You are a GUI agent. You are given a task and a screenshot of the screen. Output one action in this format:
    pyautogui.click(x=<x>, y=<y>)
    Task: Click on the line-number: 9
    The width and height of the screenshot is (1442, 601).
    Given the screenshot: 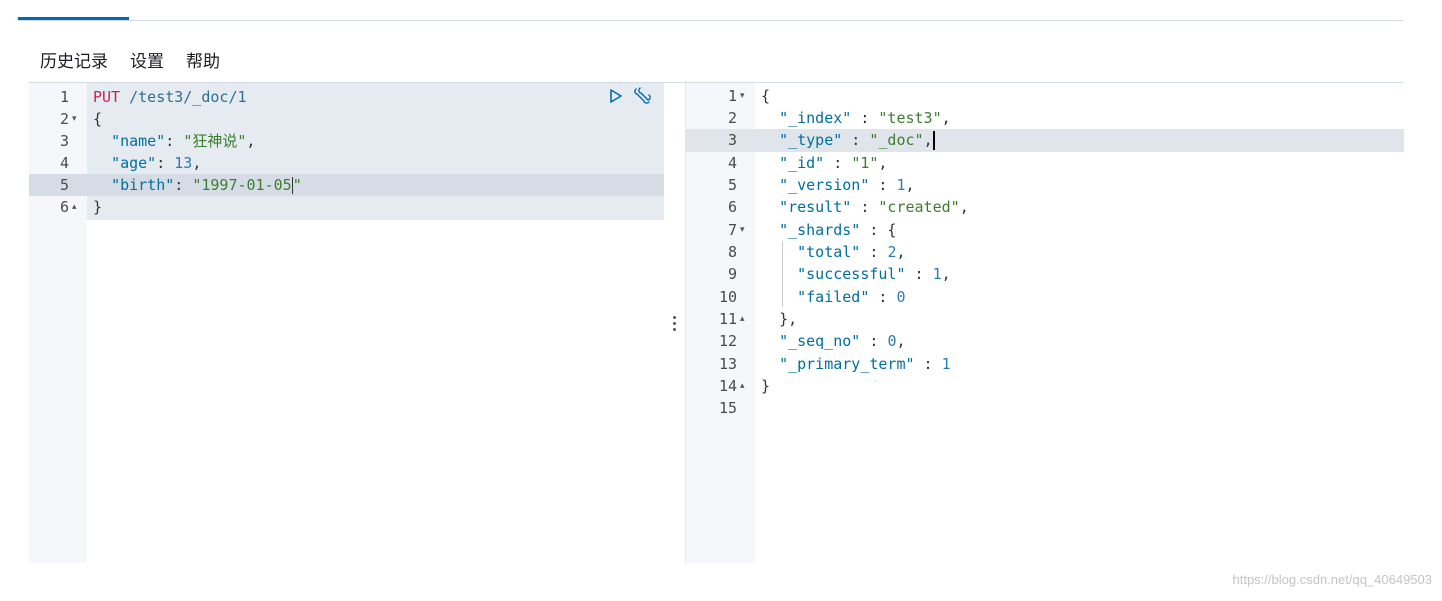 What is the action you would take?
    pyautogui.click(x=732, y=274)
    